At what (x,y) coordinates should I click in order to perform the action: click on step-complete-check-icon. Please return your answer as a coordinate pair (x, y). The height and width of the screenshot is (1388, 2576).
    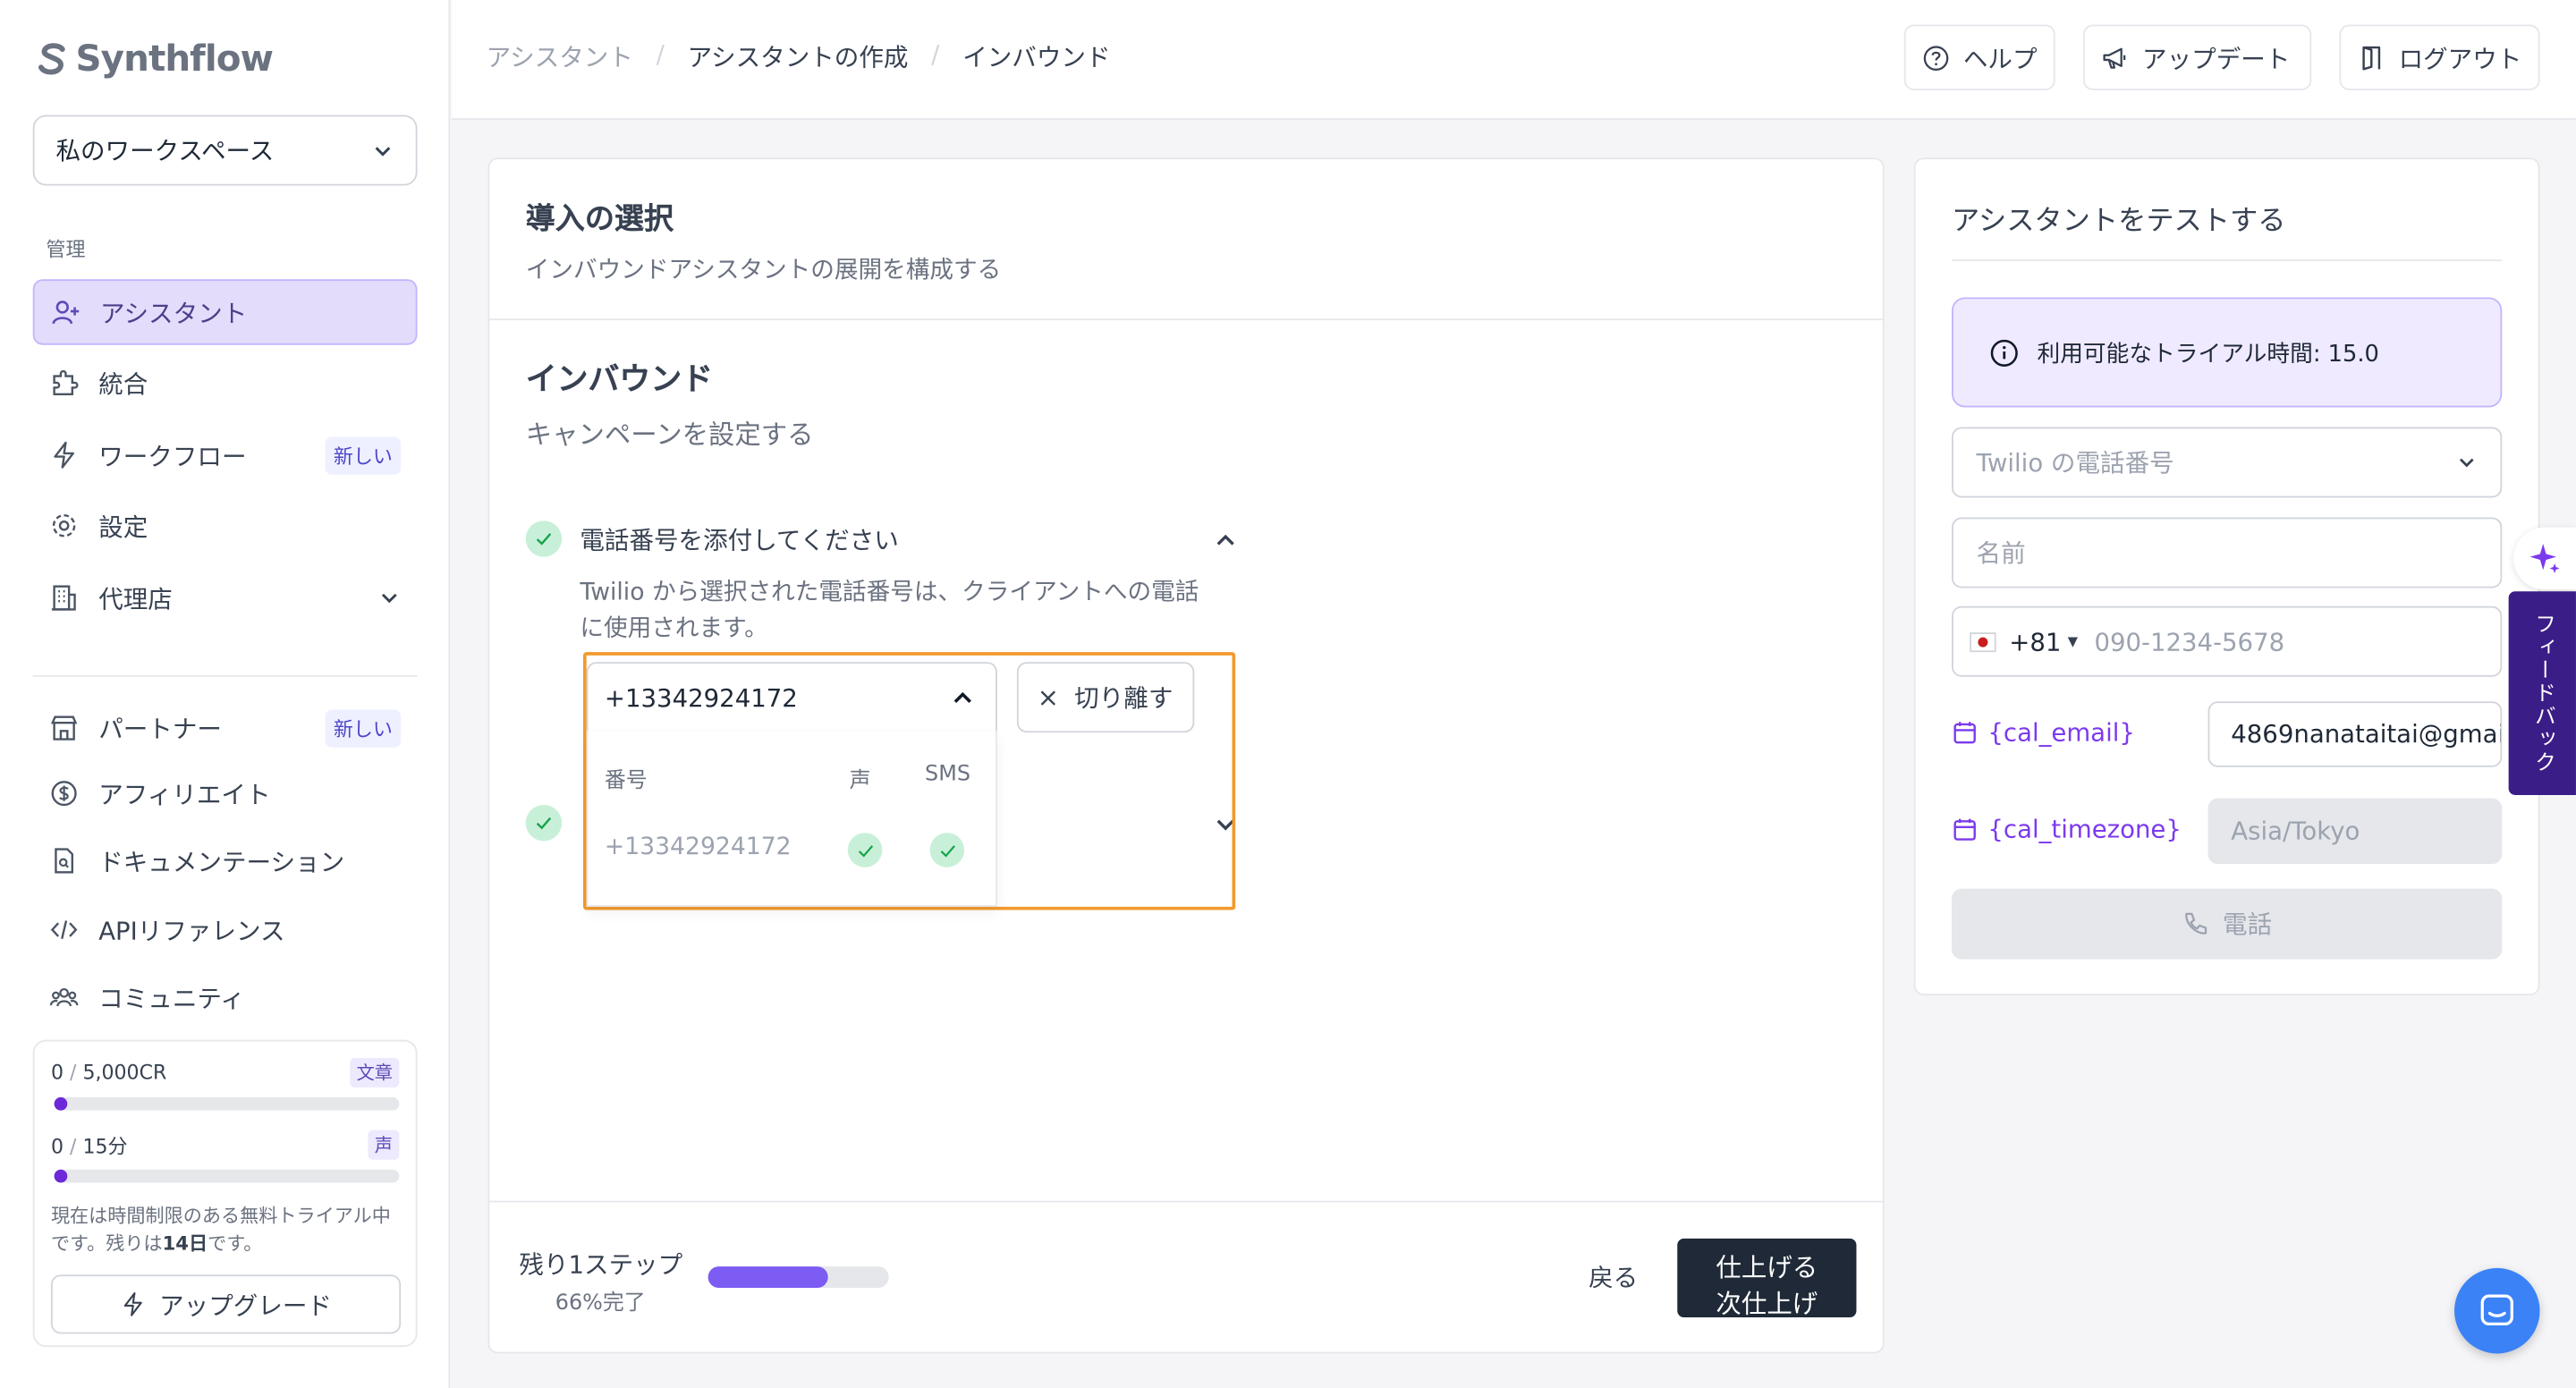
    Looking at the image, I should click on (544, 539).